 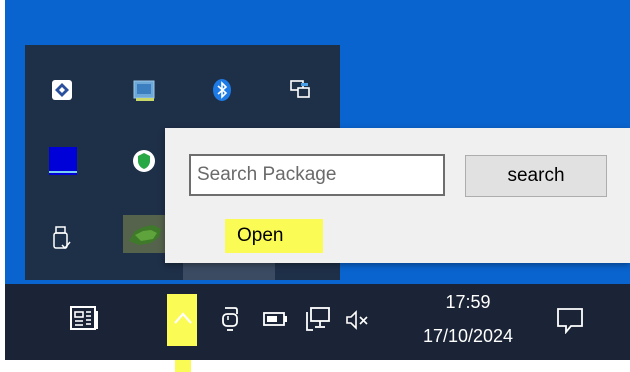 I want to click on clock-date: 17/10/2024, so click(x=468, y=336).